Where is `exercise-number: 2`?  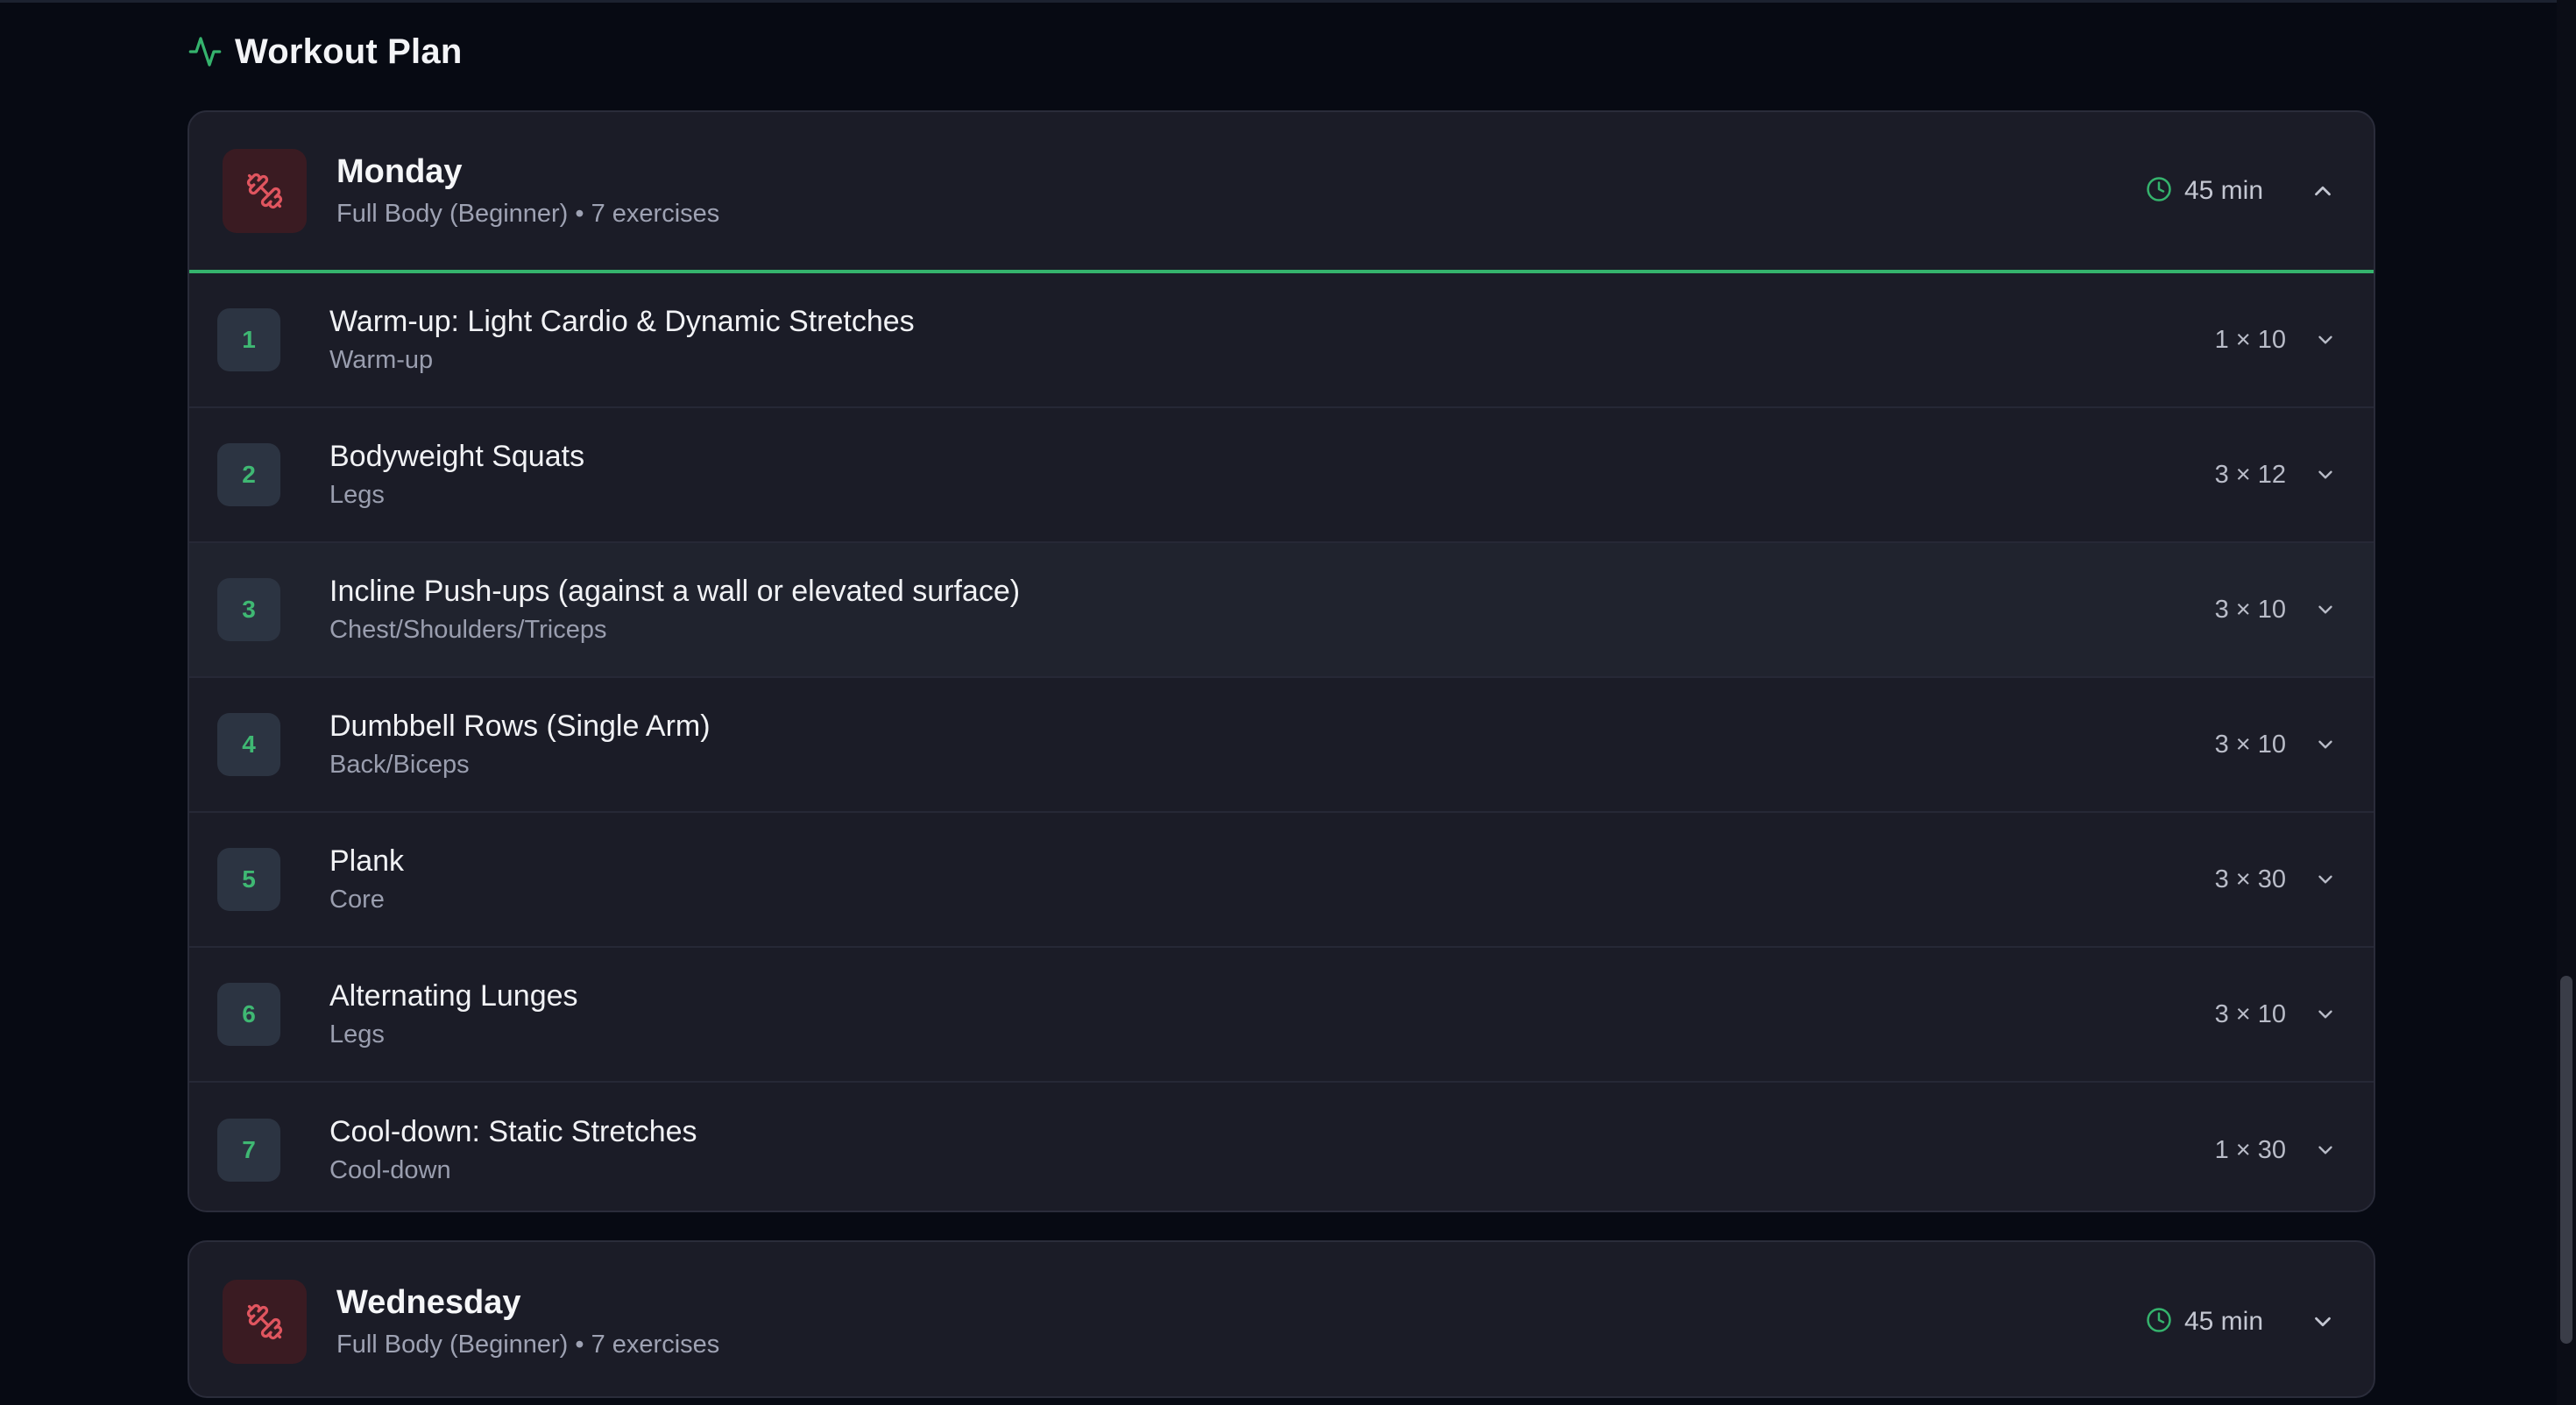
exercise-number: 2 is located at coordinates (248, 475).